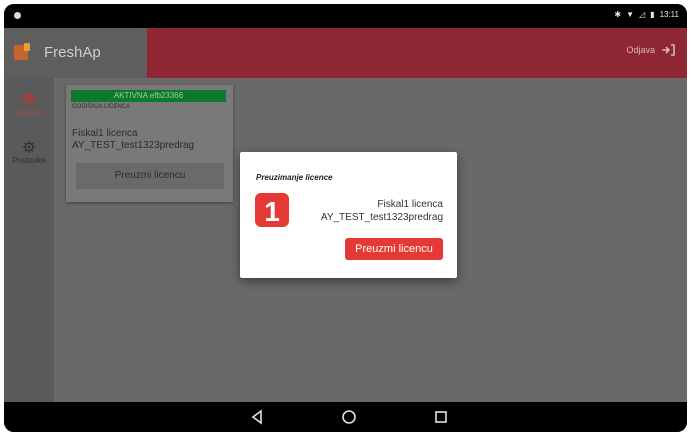 This screenshot has height=436, width=691. Describe the element at coordinates (640, 50) in the screenshot. I see `logout-label: Odjava` at that location.